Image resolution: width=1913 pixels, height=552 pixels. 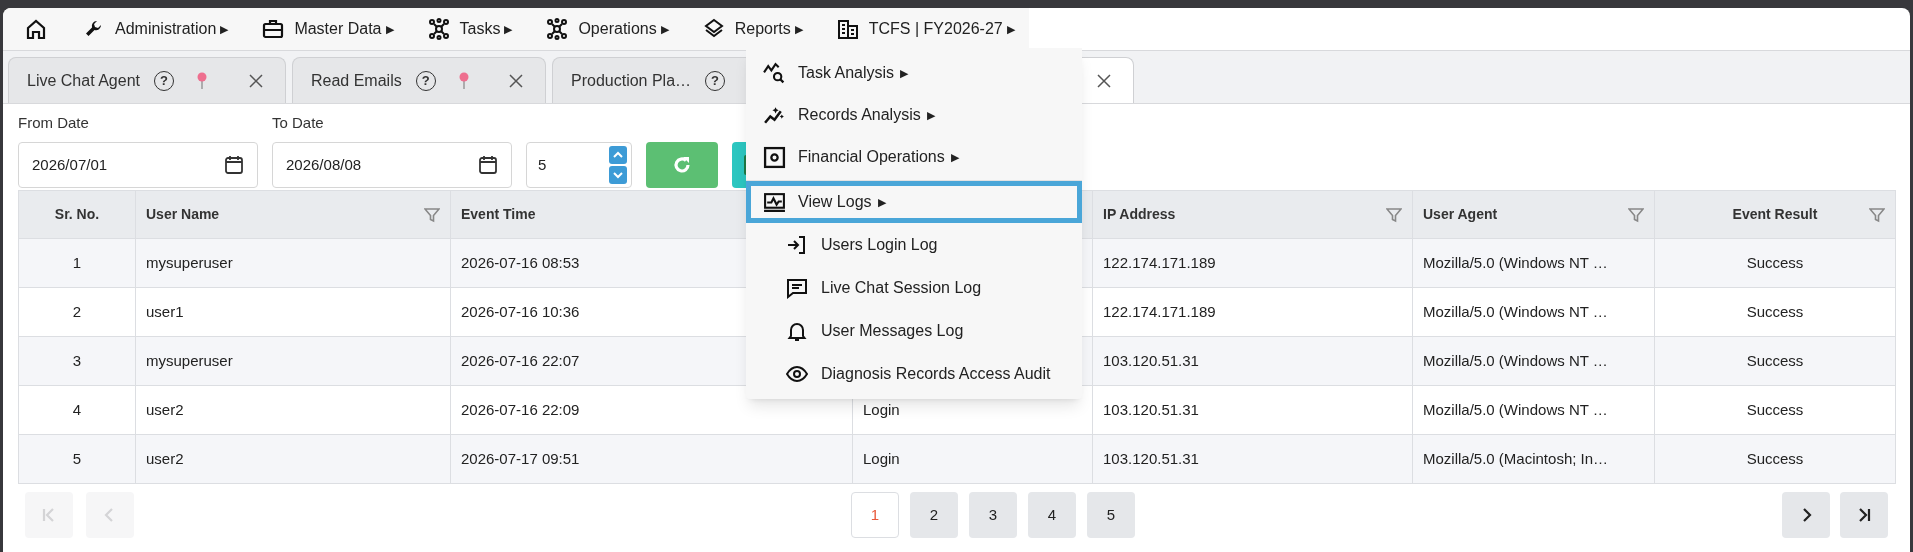 What do you see at coordinates (914, 157) in the screenshot?
I see `menu-item: Financial Operations ▶` at bounding box center [914, 157].